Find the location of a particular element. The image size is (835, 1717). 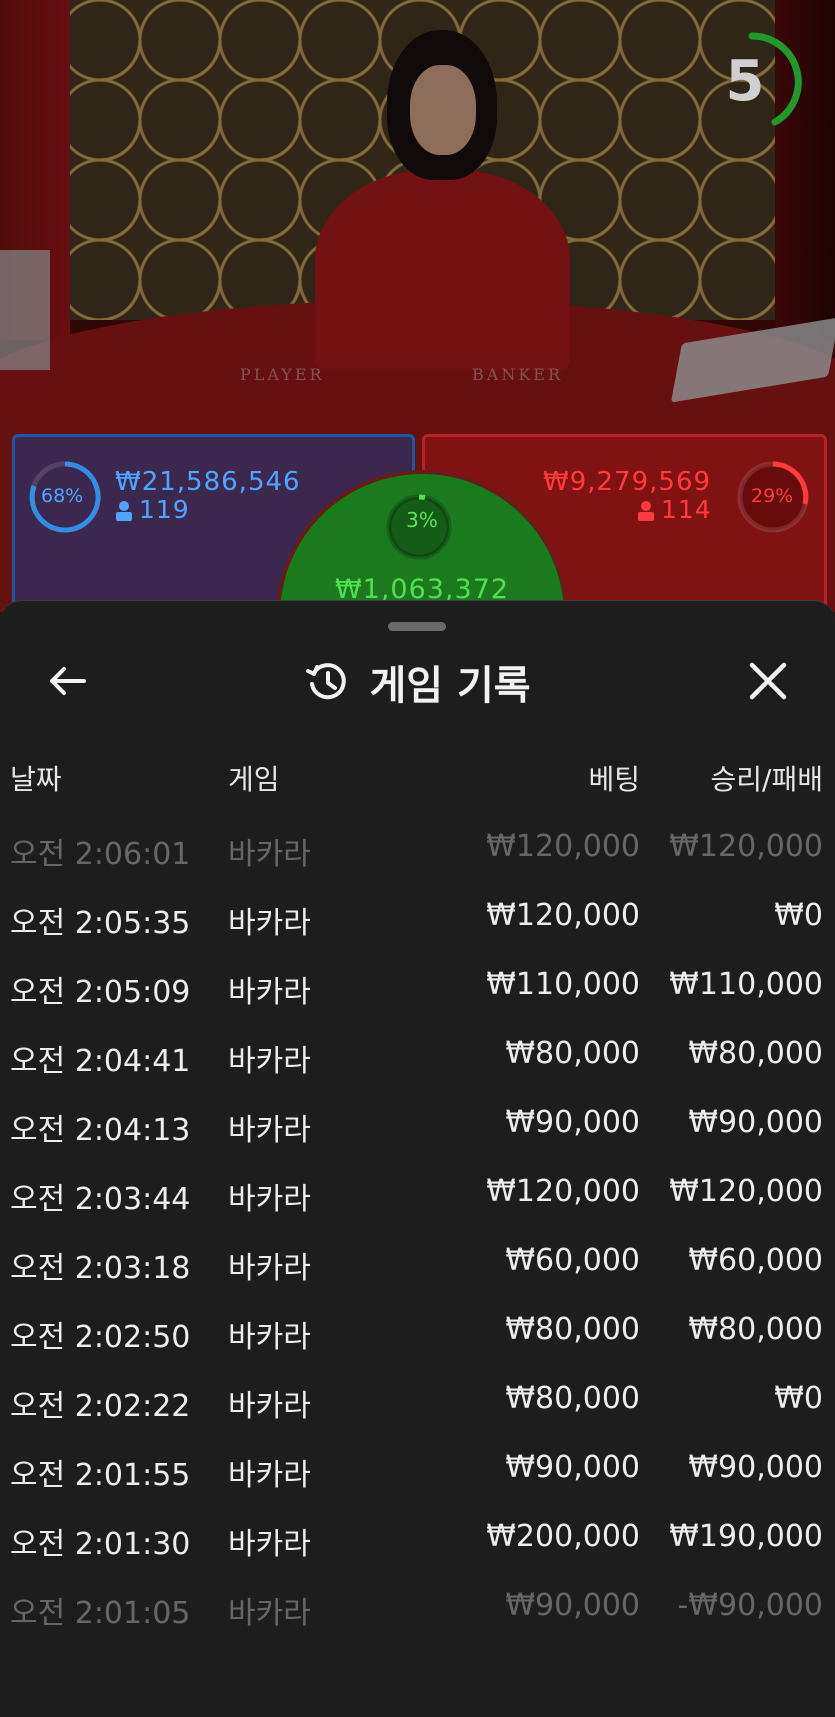

row-time: 오전 2:01:05 is located at coordinates (100, 1613).